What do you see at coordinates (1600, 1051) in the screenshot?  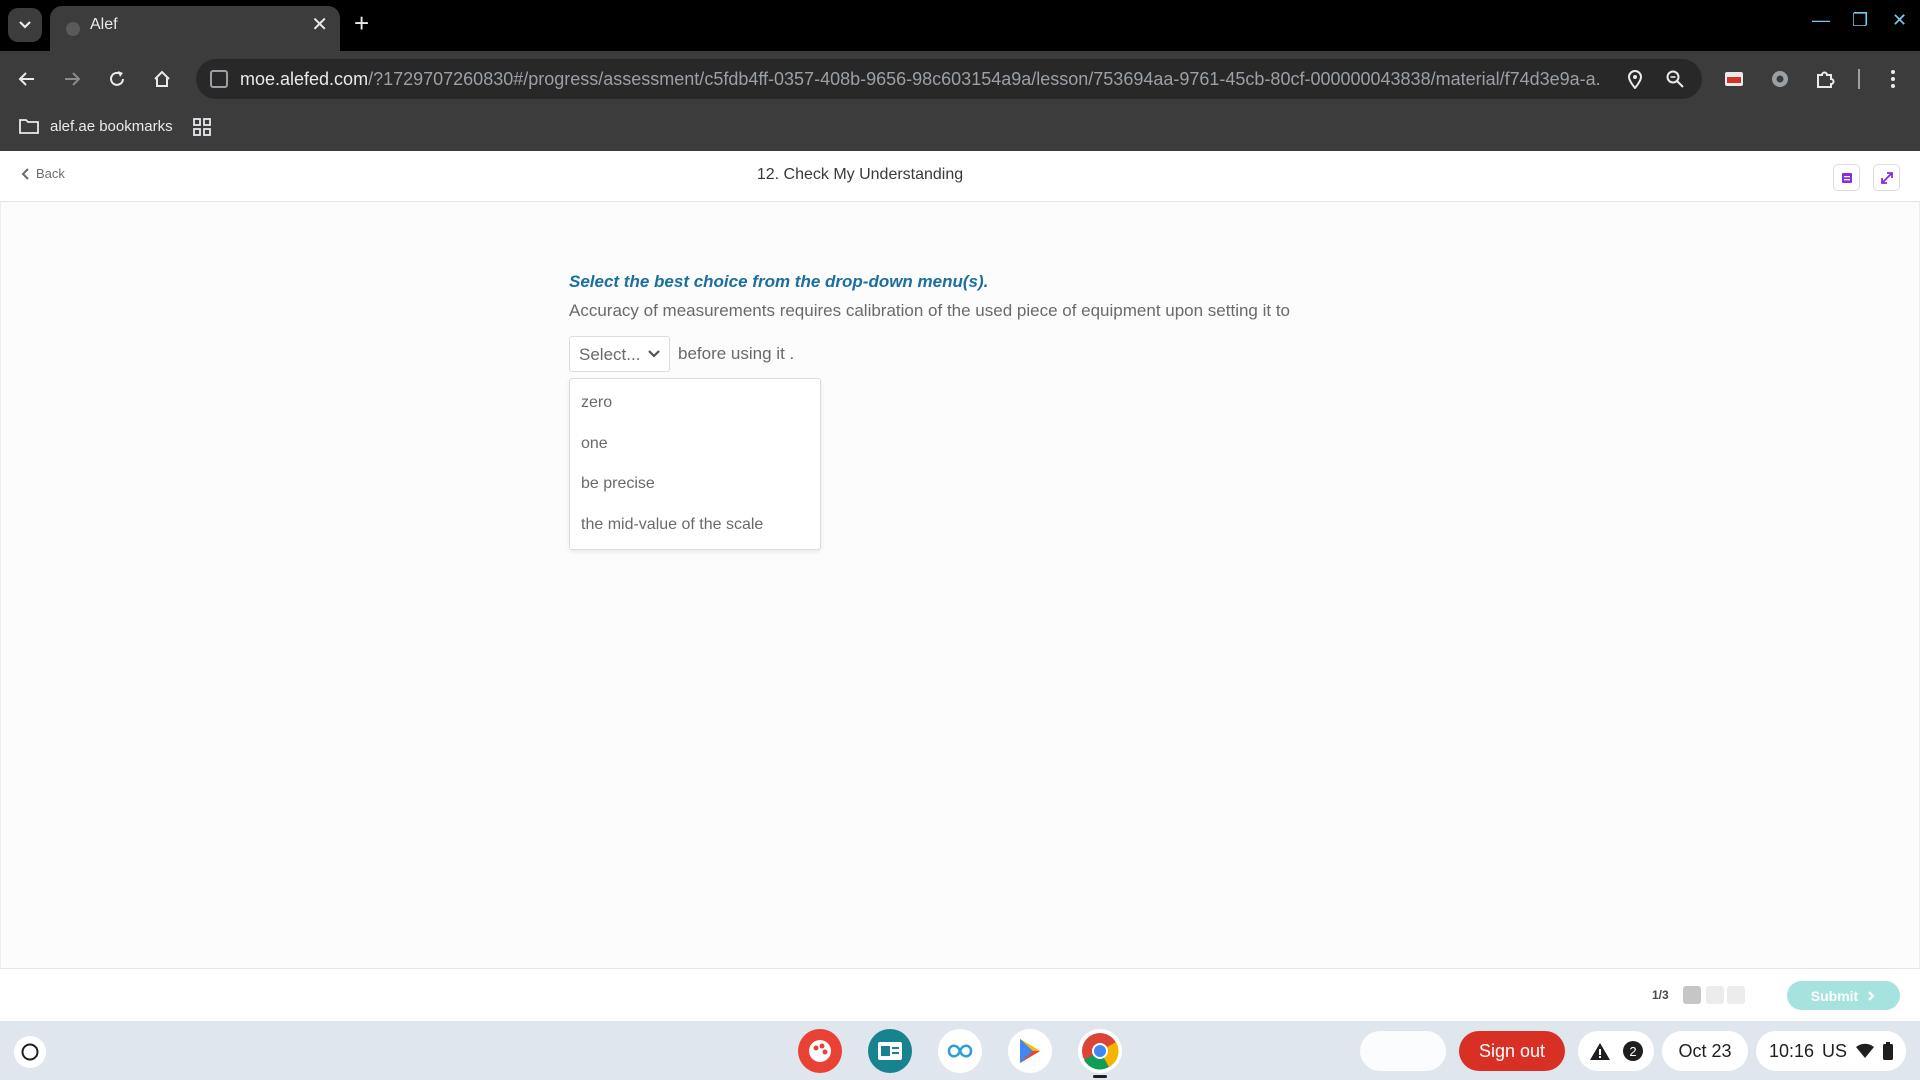 I see `warning-icon` at bounding box center [1600, 1051].